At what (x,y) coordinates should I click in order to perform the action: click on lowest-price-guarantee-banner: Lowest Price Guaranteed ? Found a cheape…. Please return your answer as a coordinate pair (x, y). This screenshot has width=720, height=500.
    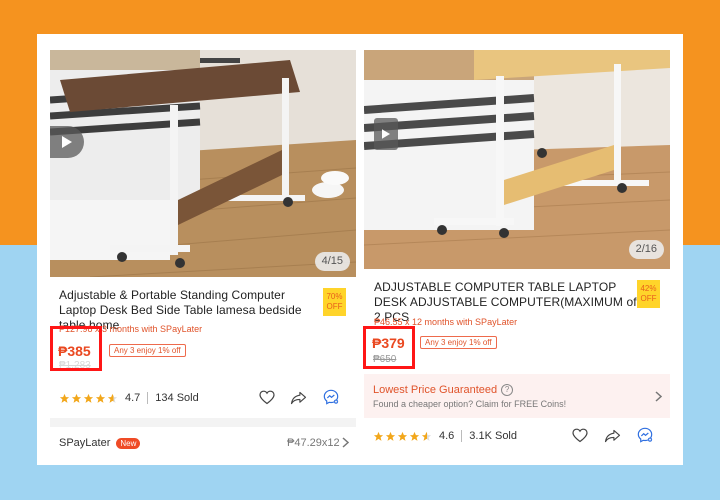
    Looking at the image, I should click on (517, 396).